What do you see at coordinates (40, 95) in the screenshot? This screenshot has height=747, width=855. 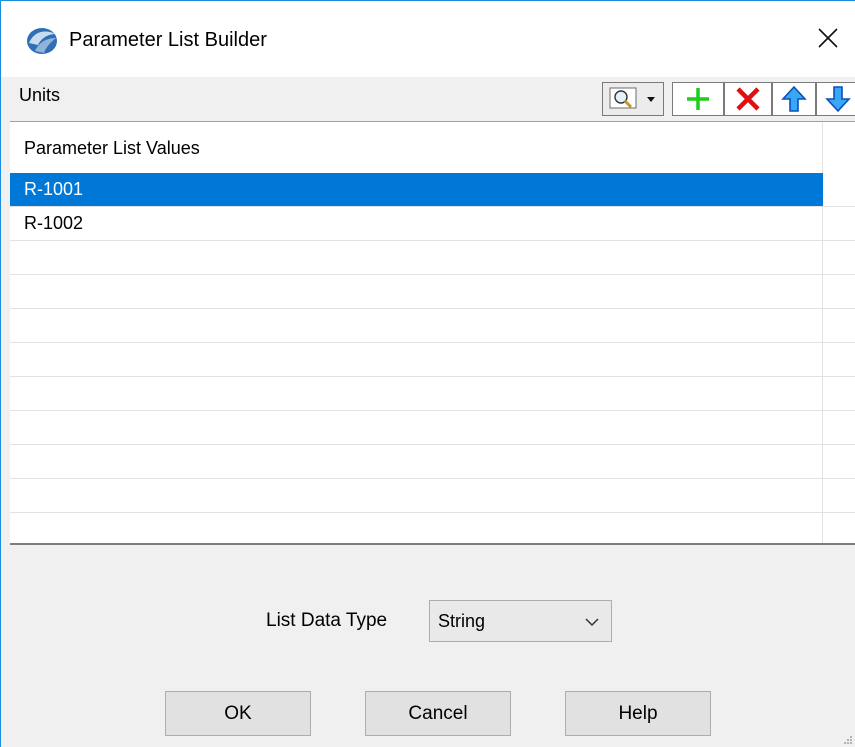 I see `units-label: Units` at bounding box center [40, 95].